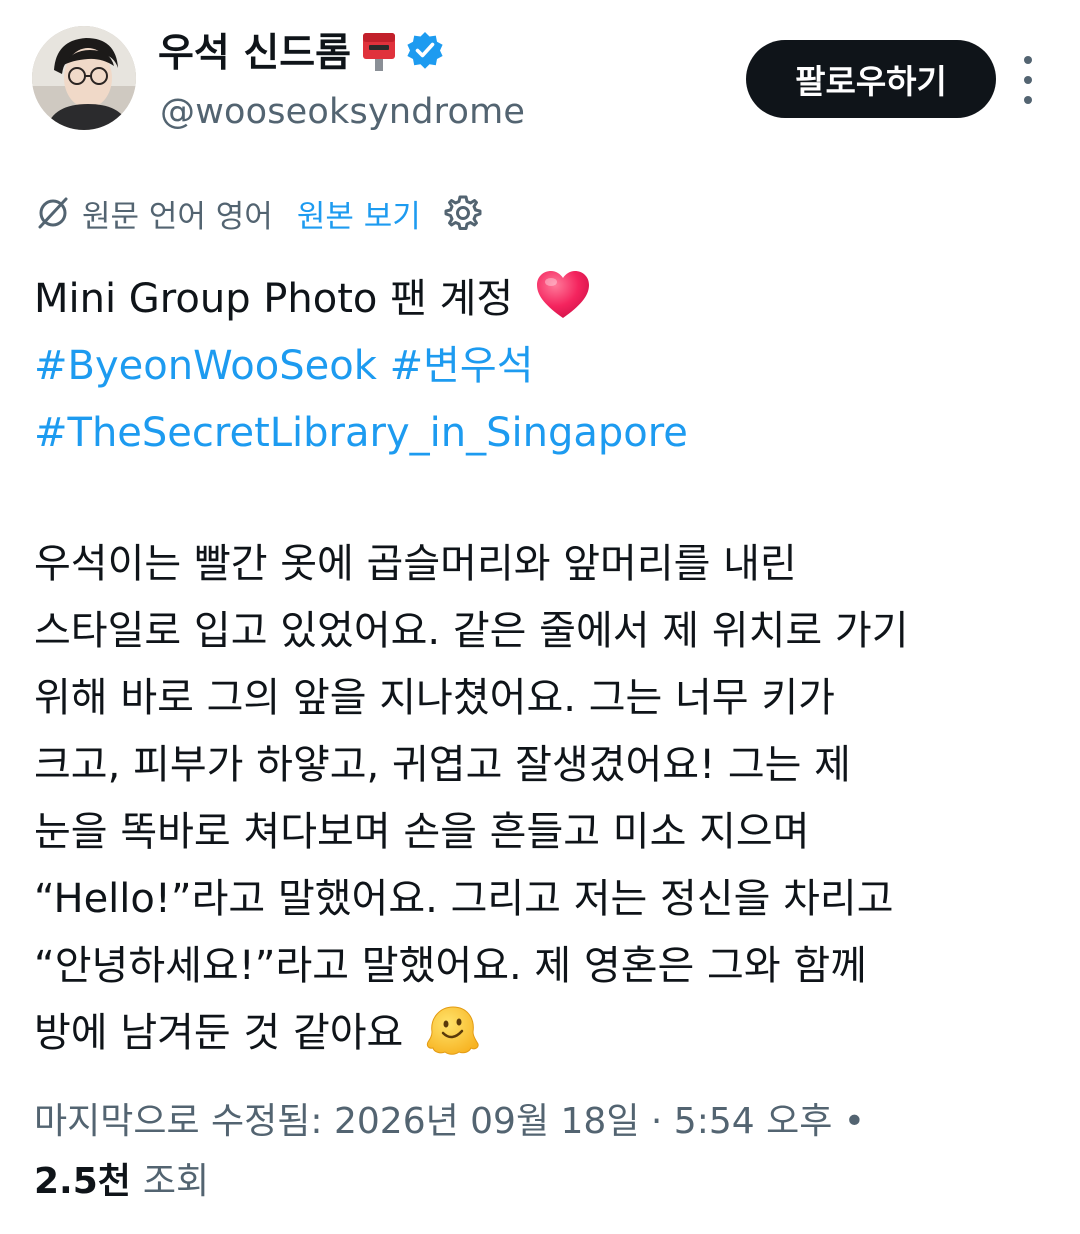 The image size is (1080, 1234). I want to click on hashtag-line: #ByeonWooSeok #변우석, so click(539, 366).